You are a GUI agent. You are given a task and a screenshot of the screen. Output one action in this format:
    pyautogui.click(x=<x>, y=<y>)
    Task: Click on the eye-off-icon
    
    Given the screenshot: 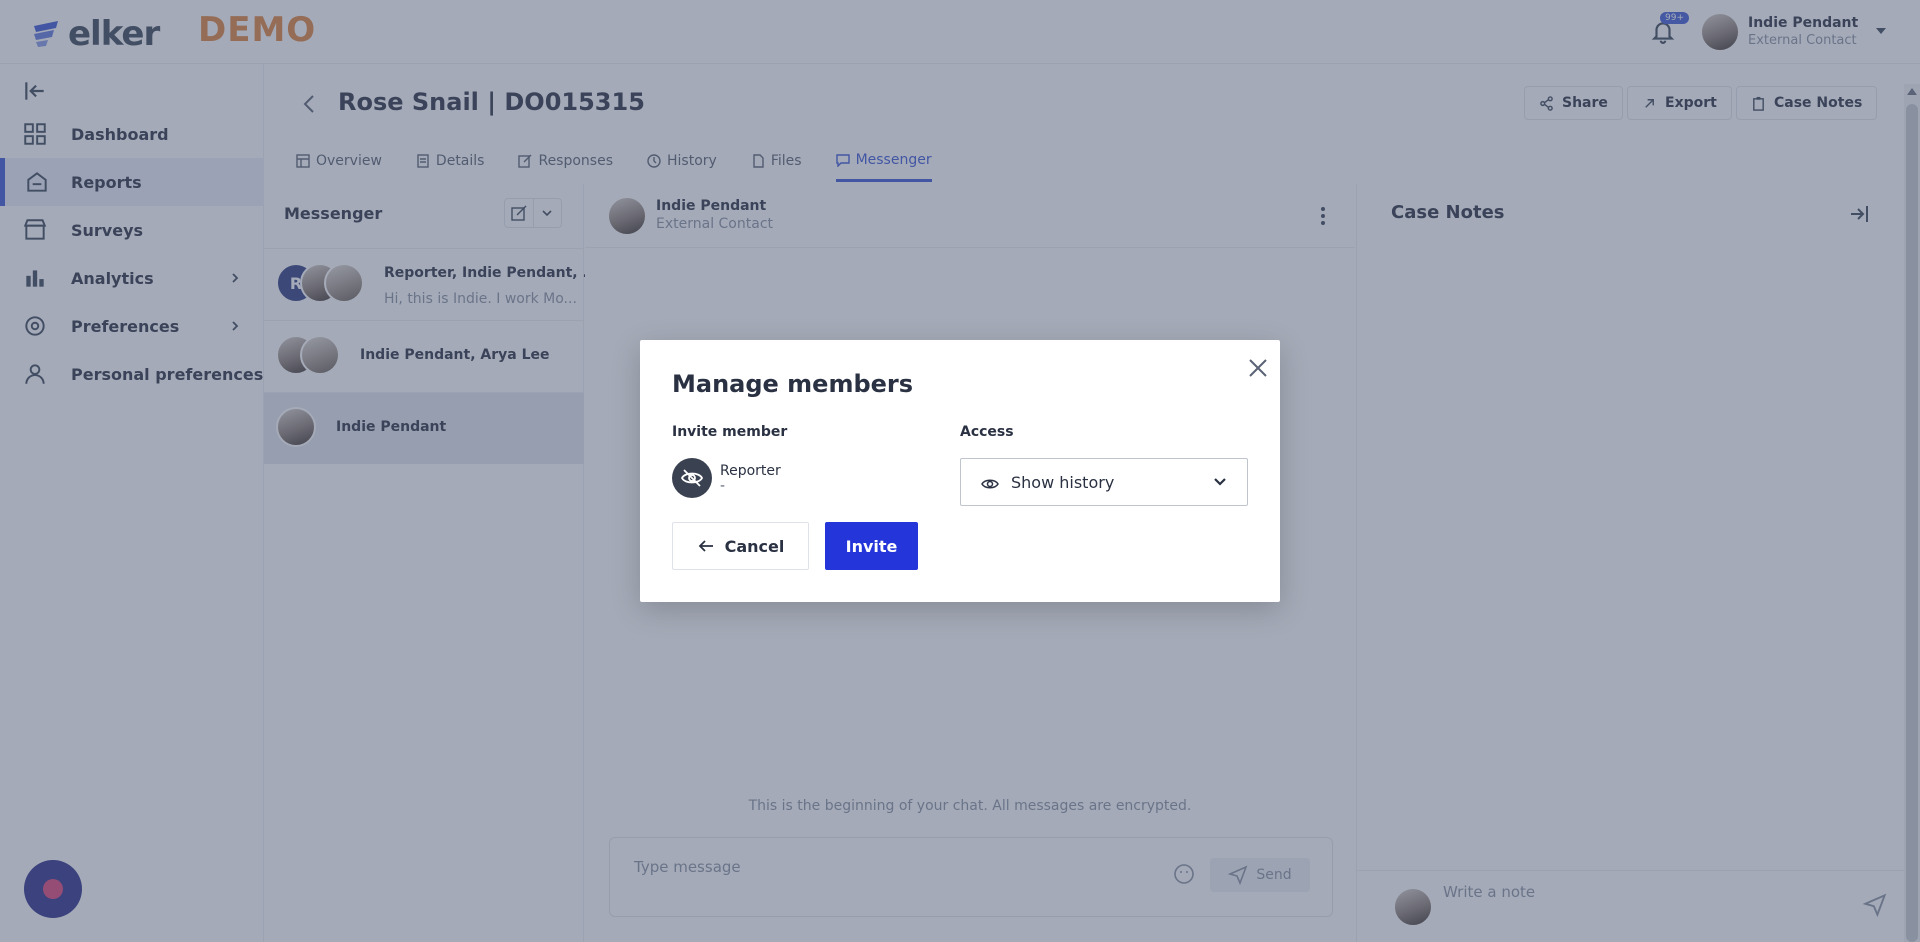 What is the action you would take?
    pyautogui.click(x=692, y=478)
    